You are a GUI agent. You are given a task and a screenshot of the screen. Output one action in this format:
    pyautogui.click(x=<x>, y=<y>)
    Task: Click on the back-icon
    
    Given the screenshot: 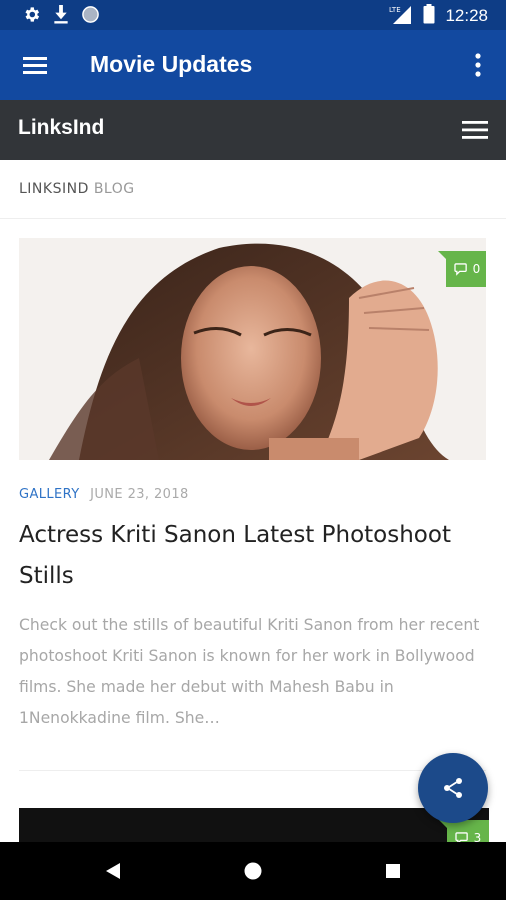 What is the action you would take?
    pyautogui.click(x=113, y=871)
    